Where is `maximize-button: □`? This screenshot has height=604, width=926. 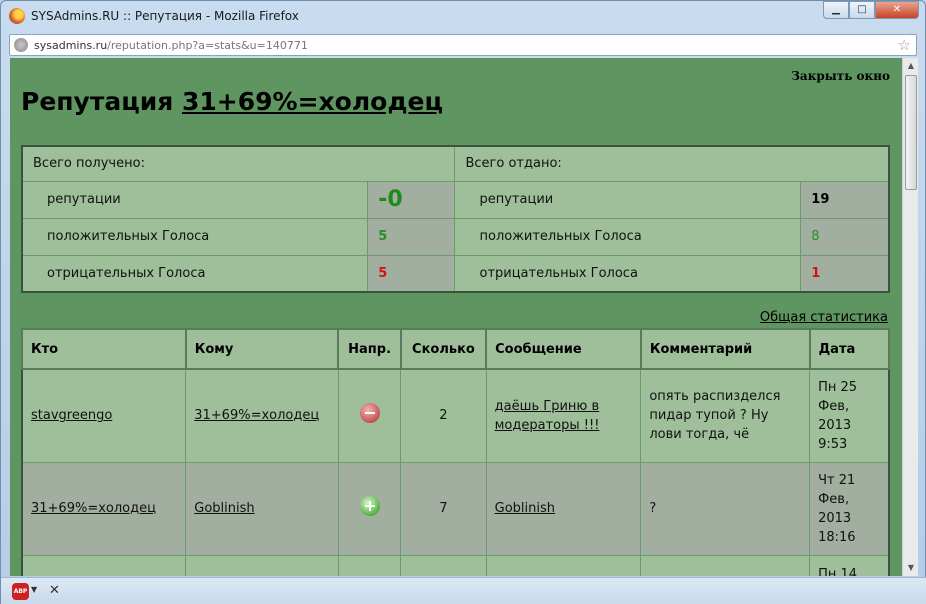
maximize-button: □ is located at coordinates (862, 10).